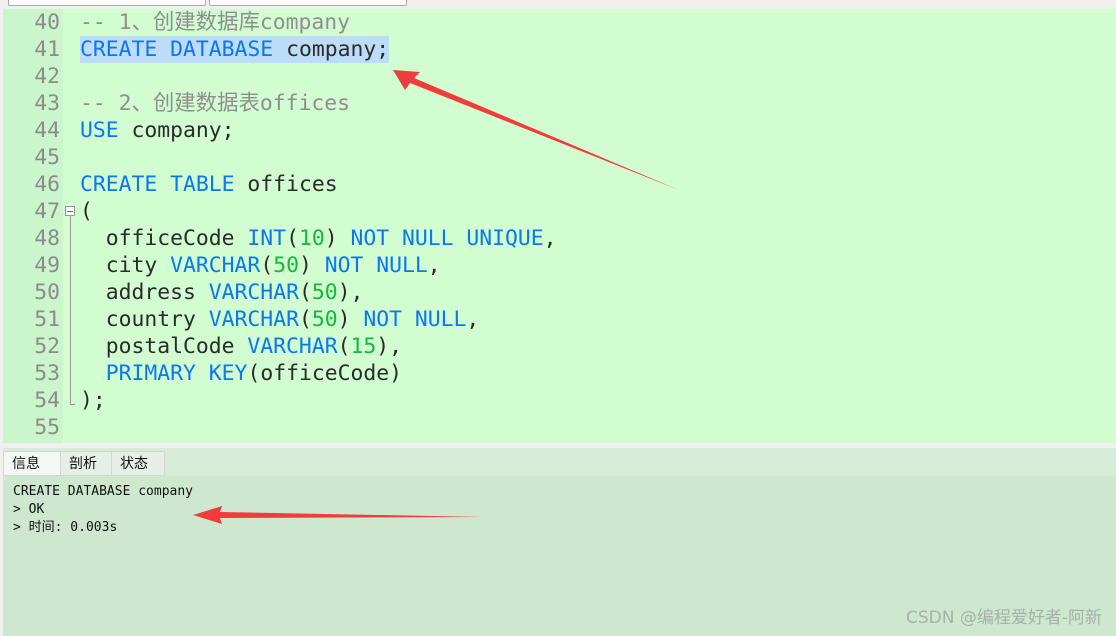 The width and height of the screenshot is (1116, 636). Describe the element at coordinates (559, 462) in the screenshot. I see `result-tabs: 信息 剖析 状态` at that location.